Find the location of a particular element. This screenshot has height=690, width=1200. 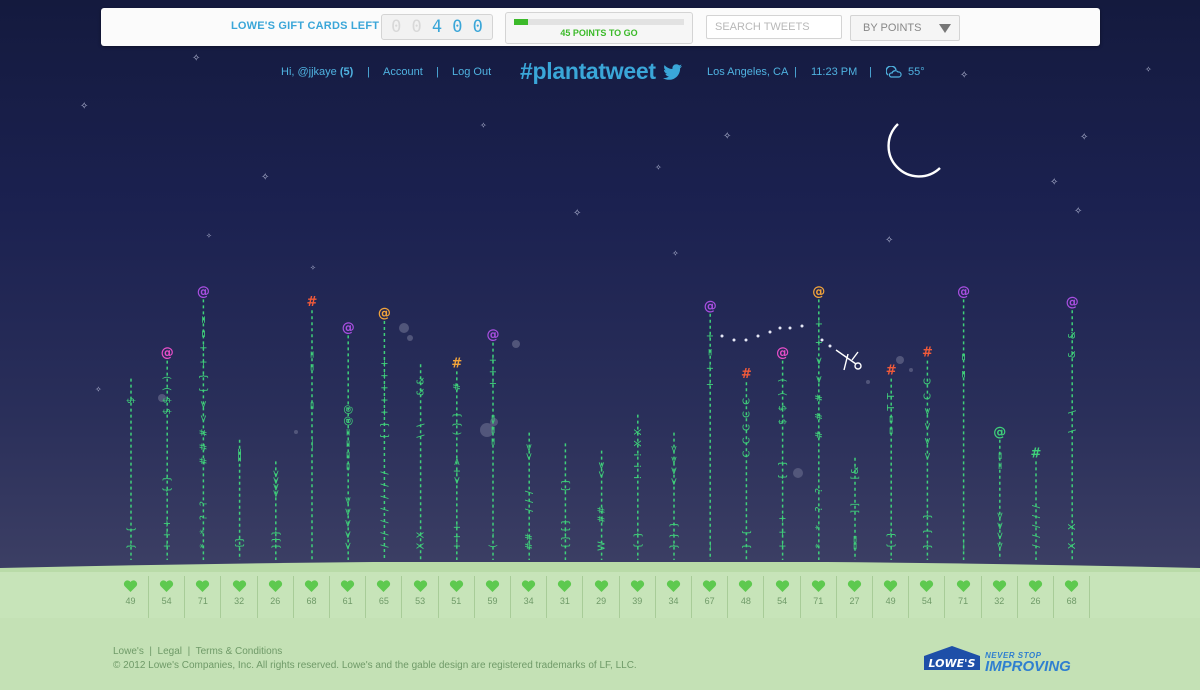

plant-score: 29 is located at coordinates (602, 597).